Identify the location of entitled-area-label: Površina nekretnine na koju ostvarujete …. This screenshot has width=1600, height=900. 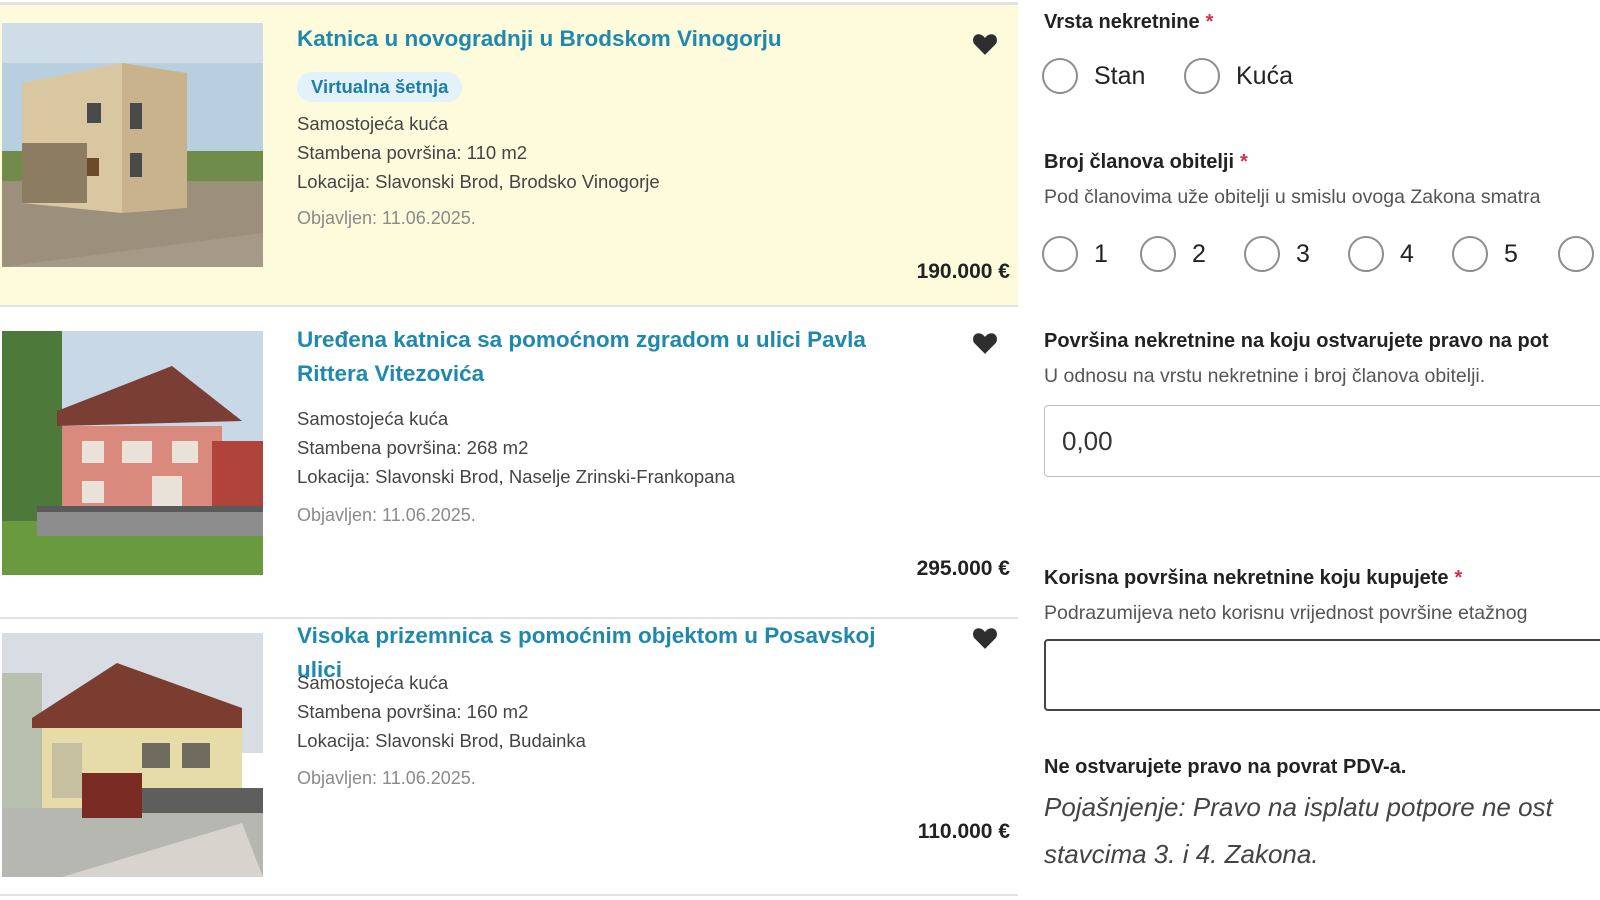
(1296, 341).